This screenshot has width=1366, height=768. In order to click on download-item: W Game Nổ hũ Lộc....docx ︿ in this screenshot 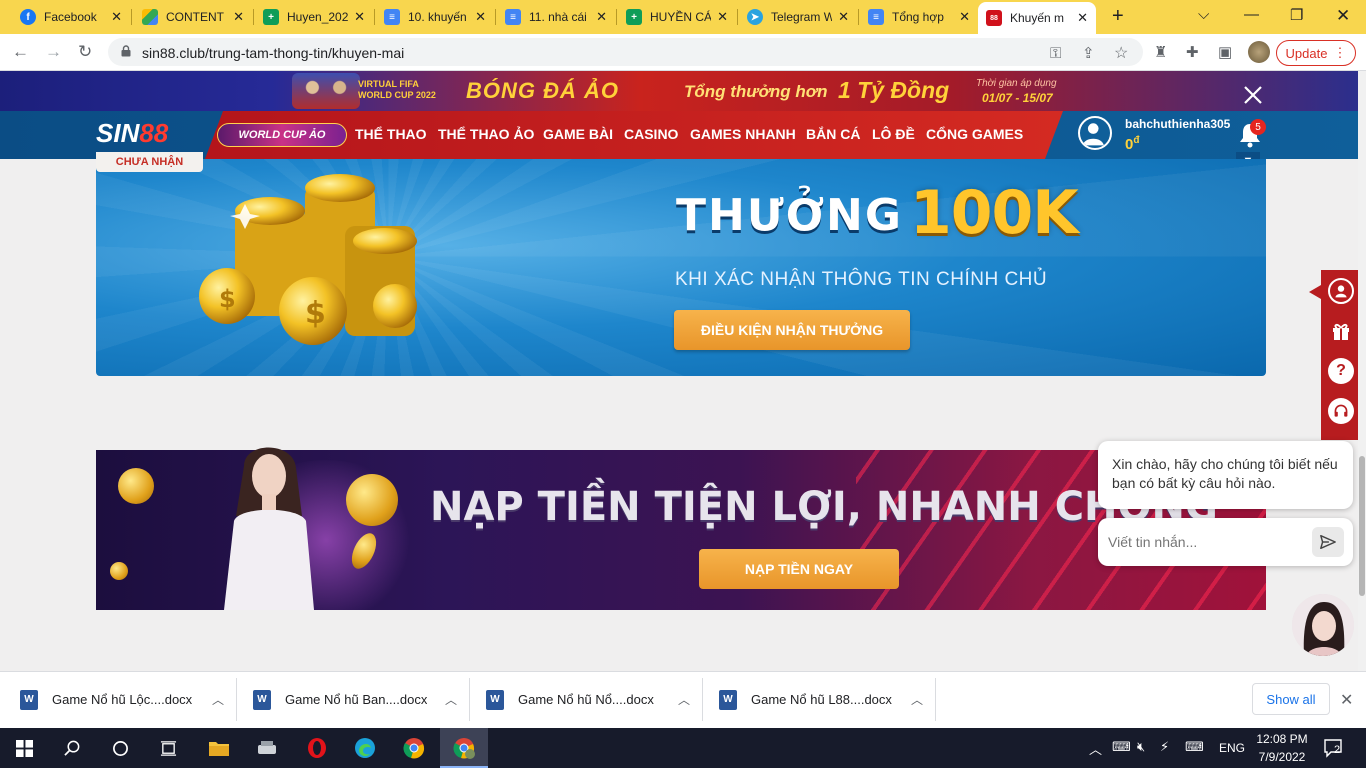, I will do `click(122, 699)`.